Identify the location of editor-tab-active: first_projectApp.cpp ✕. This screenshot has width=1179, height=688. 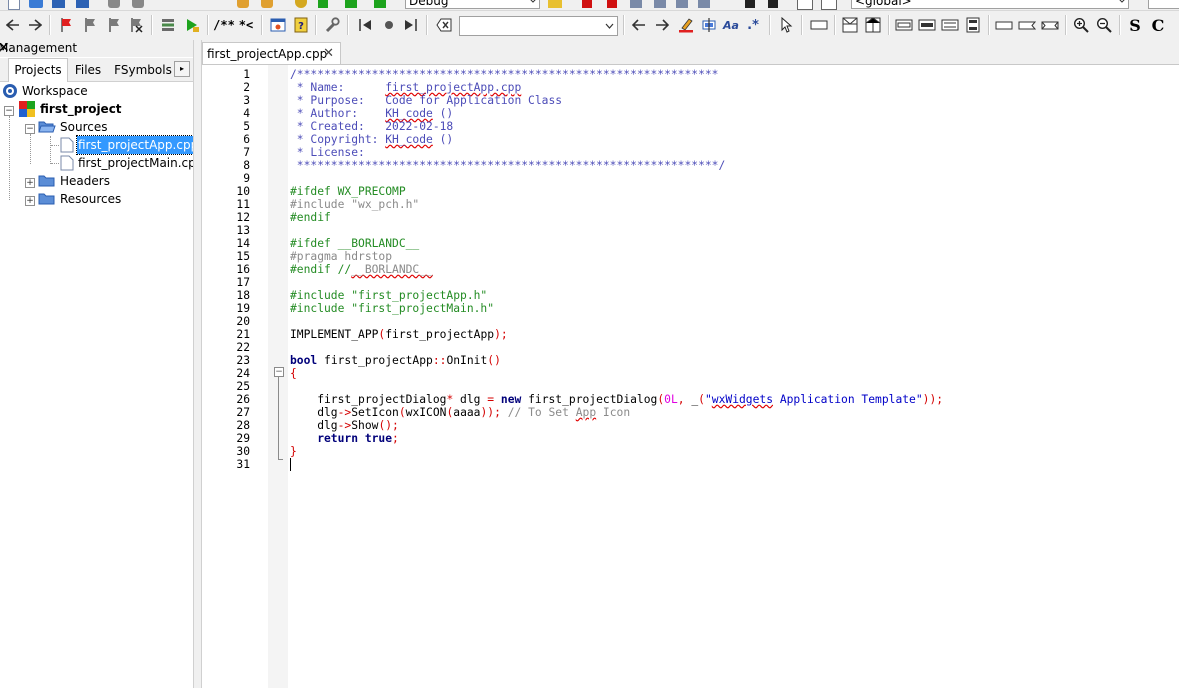
(271, 53).